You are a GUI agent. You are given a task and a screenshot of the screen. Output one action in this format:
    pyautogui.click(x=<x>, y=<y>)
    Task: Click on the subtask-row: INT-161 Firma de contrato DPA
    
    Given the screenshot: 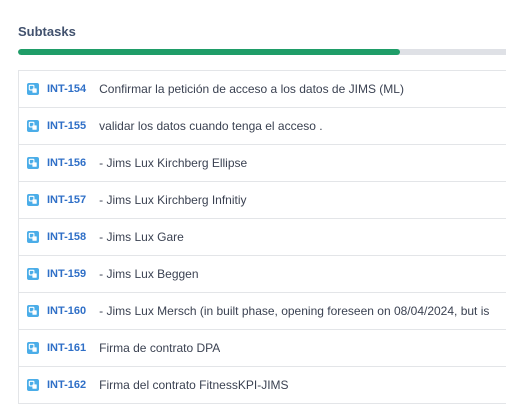 What is the action you would take?
    pyautogui.click(x=262, y=348)
    